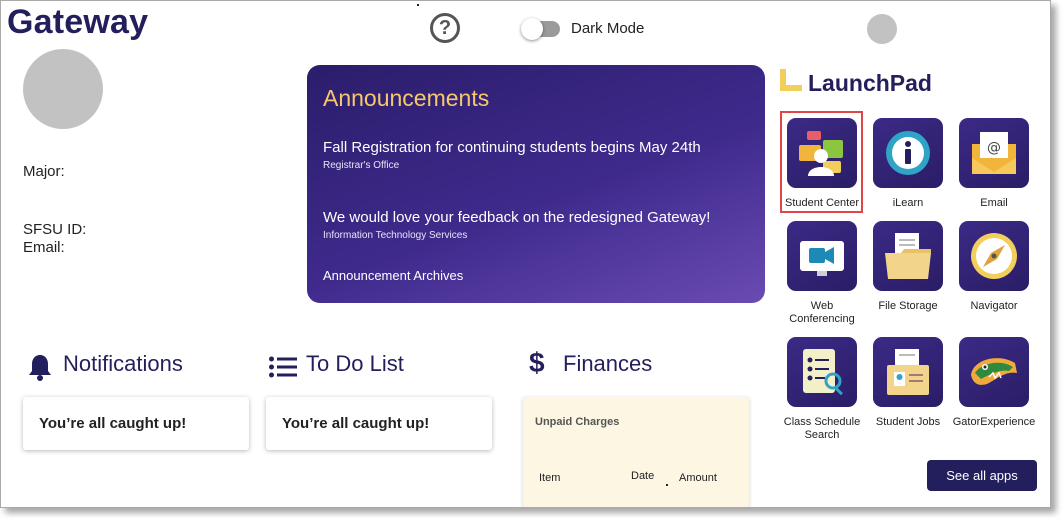 The width and height of the screenshot is (1064, 518). What do you see at coordinates (393, 275) in the screenshot?
I see `announcement-archives-link: Announcement Archives` at bounding box center [393, 275].